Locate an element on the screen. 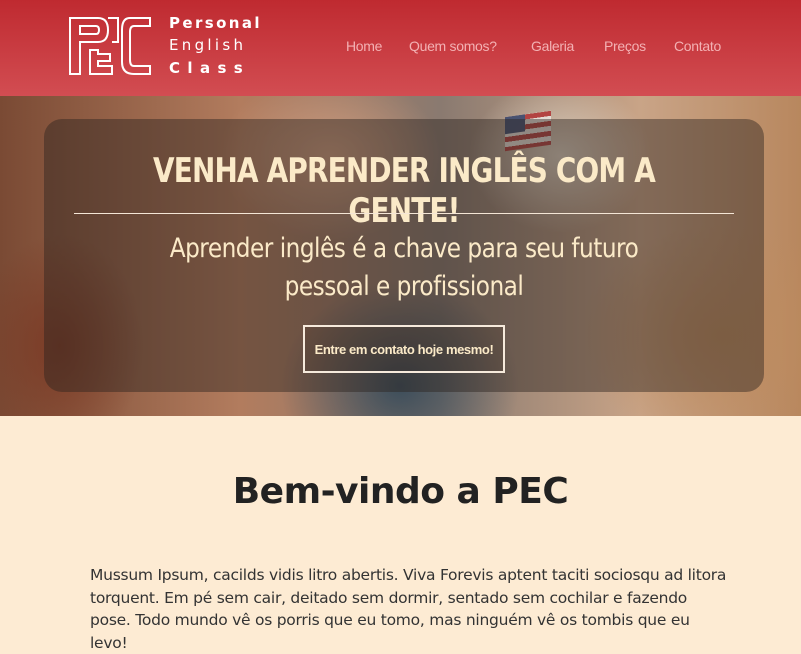 This screenshot has height=654, width=801. logo-word-personal: Personal is located at coordinates (215, 23).